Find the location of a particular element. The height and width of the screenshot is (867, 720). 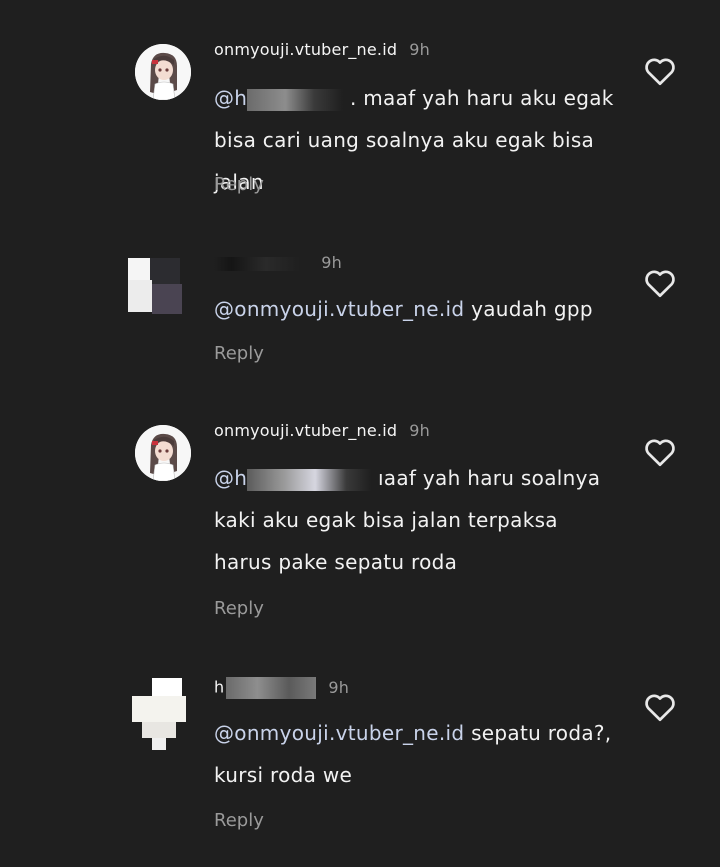

comment-meta: h 9h is located at coordinates (281, 688).